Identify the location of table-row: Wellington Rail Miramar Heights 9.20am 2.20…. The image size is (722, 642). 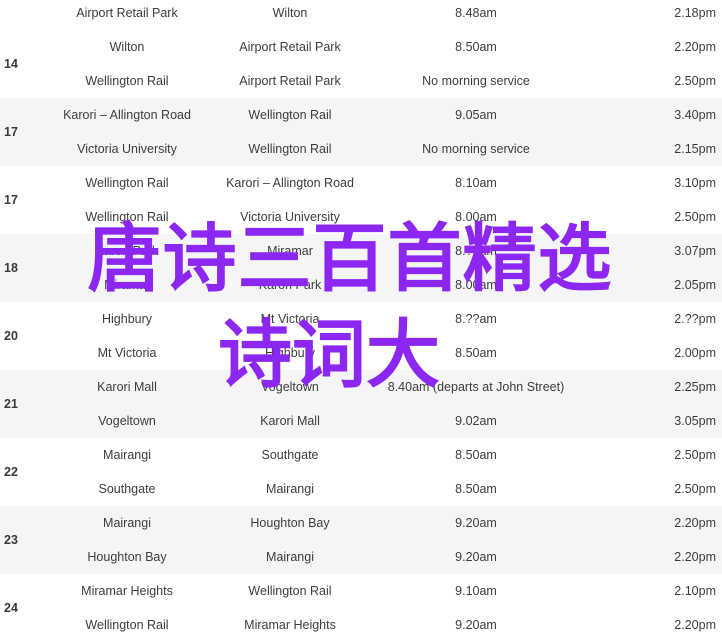
(361, 625).